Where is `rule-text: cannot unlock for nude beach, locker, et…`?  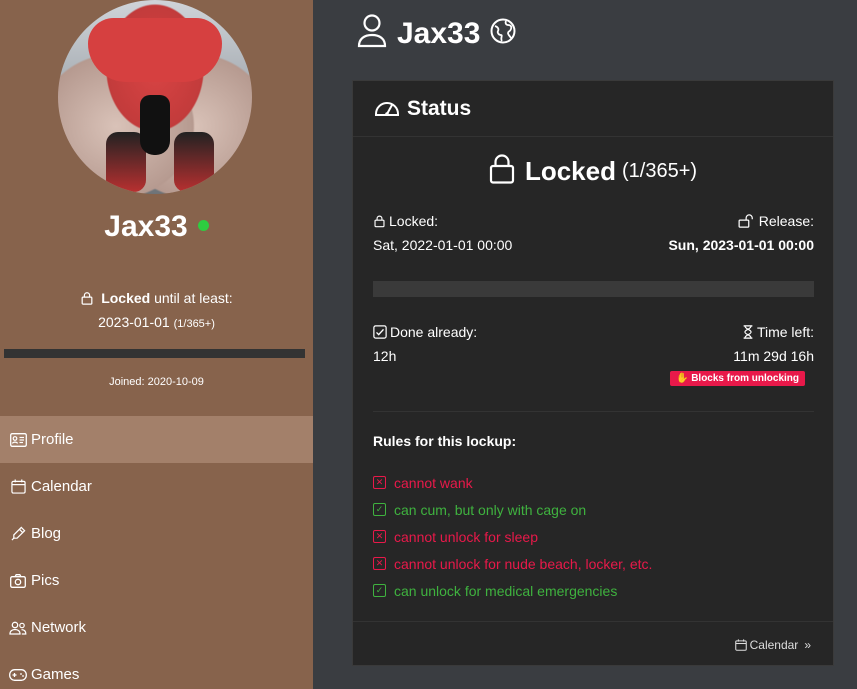
rule-text: cannot unlock for nude beach, locker, et… is located at coordinates (523, 563).